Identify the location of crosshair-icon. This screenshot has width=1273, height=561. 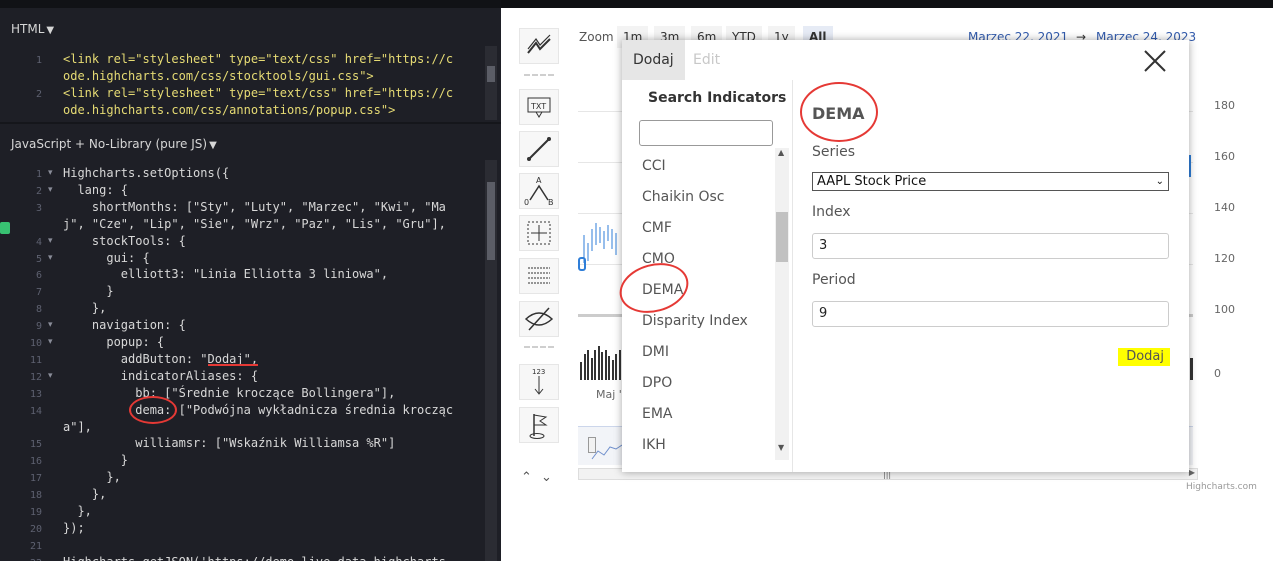
(539, 233).